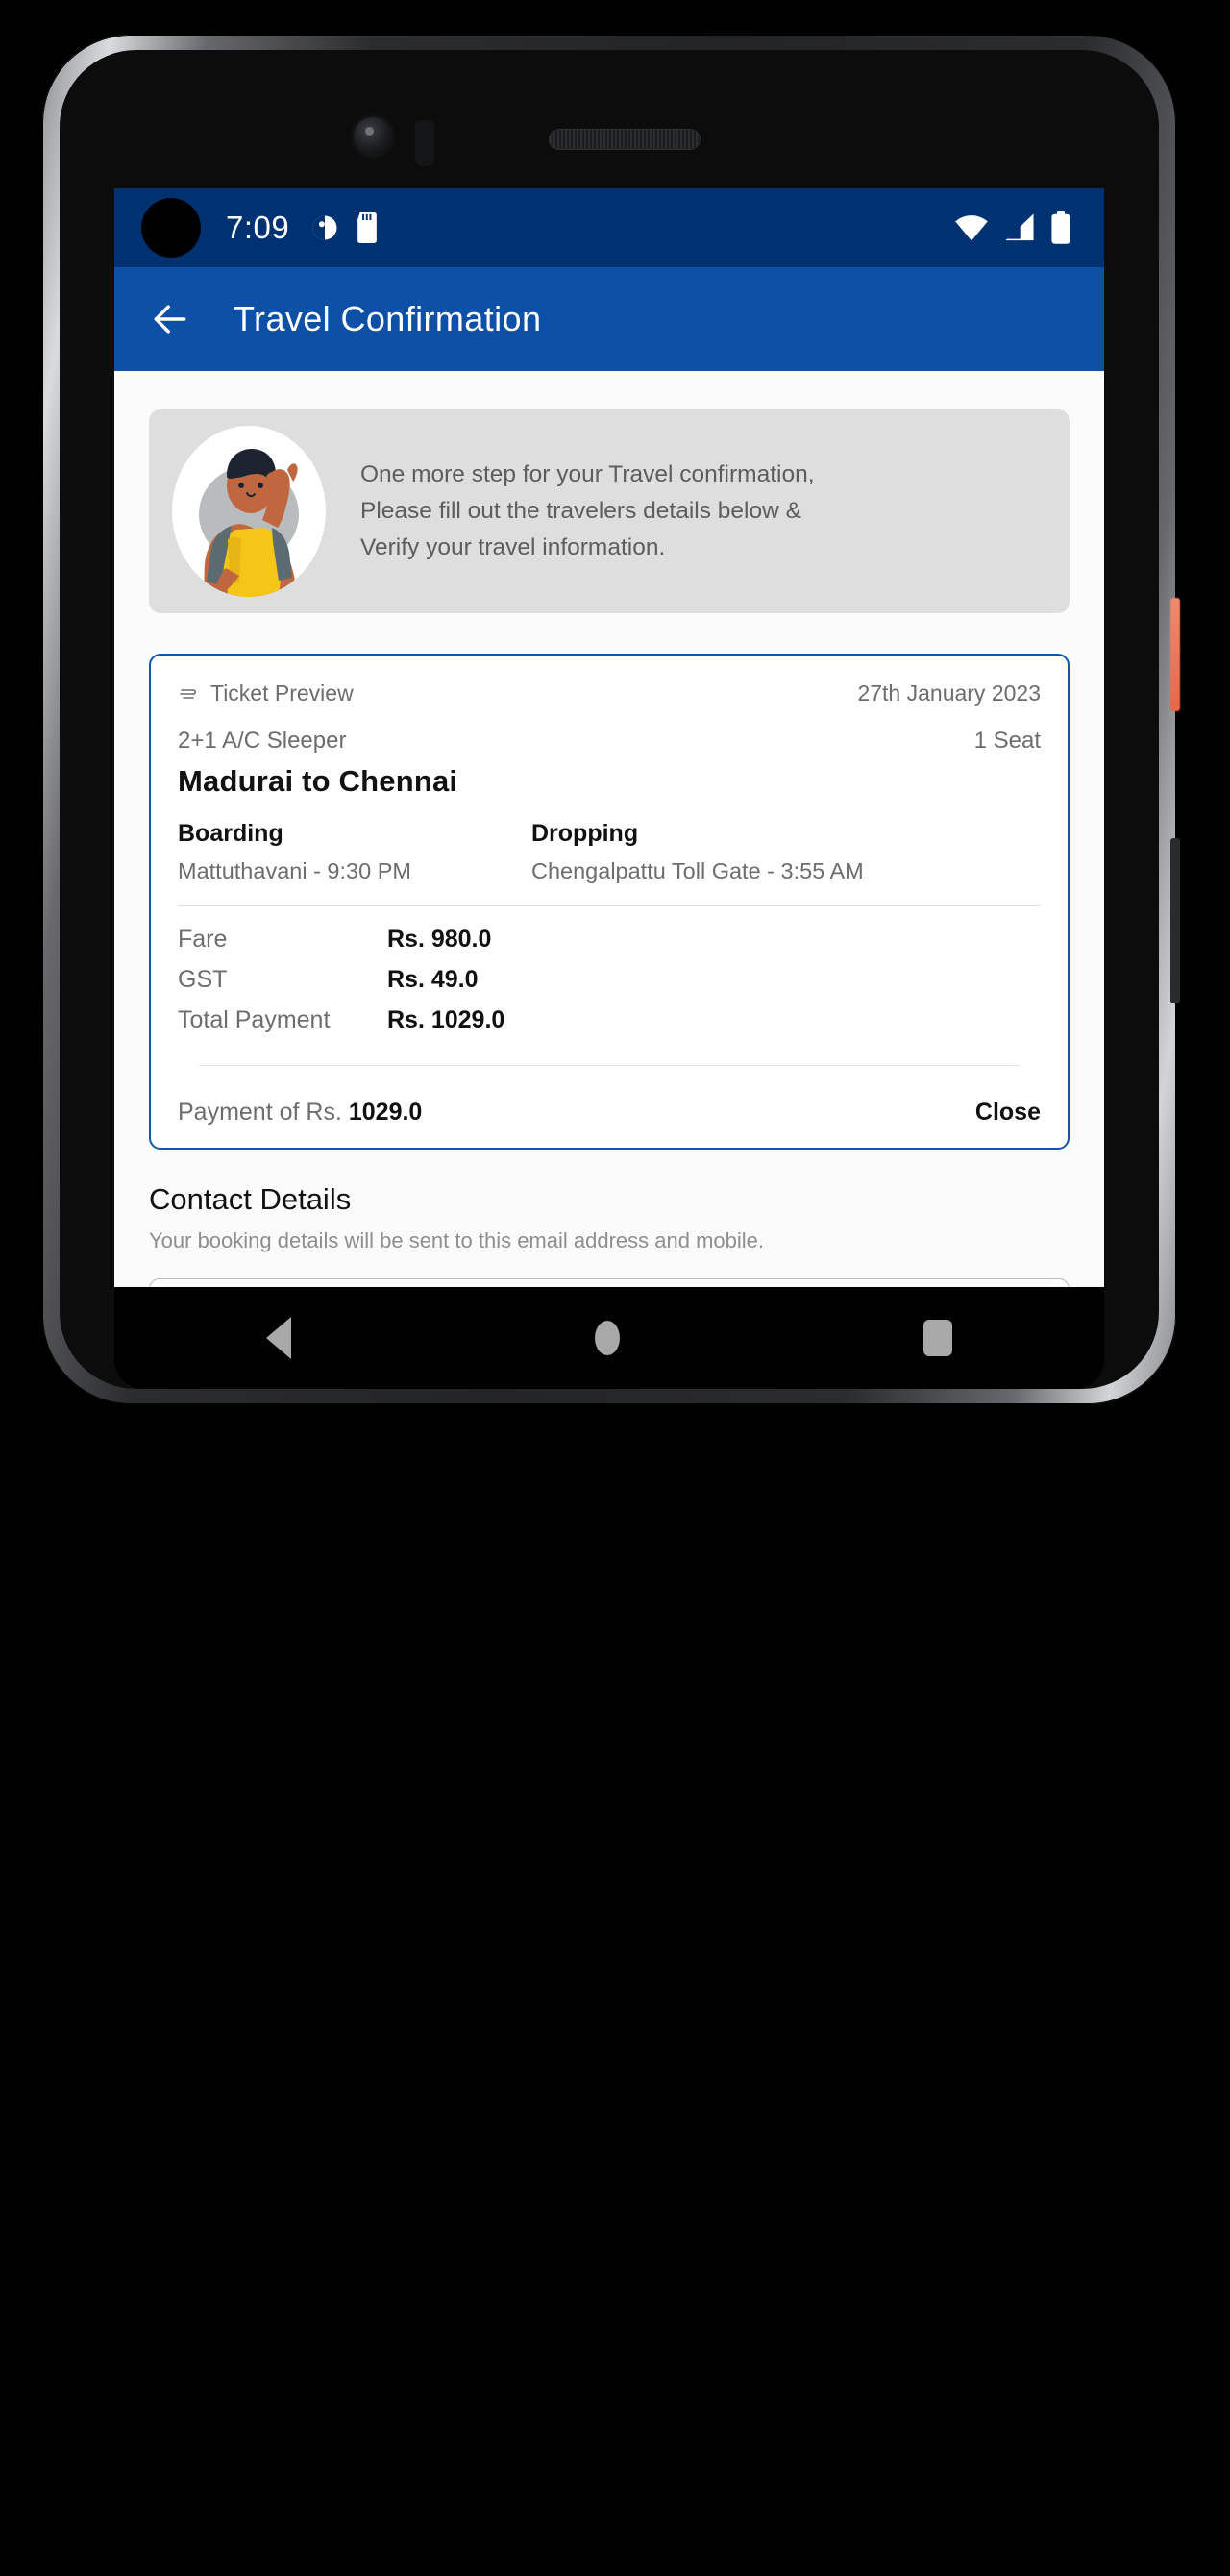 This screenshot has width=1230, height=2576. What do you see at coordinates (231, 833) in the screenshot?
I see `boarding-title: Boarding` at bounding box center [231, 833].